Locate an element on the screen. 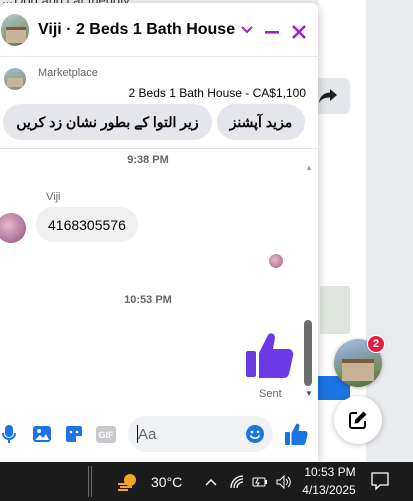  sticker-button is located at coordinates (74, 434).